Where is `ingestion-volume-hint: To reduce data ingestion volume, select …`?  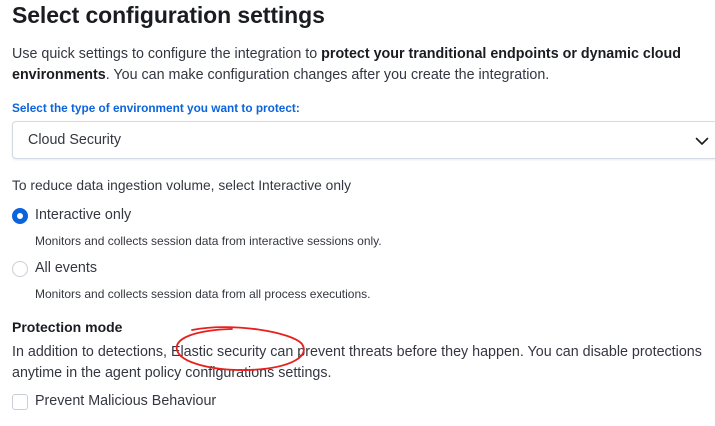
ingestion-volume-hint: To reduce data ingestion volume, select … is located at coordinates (181, 185).